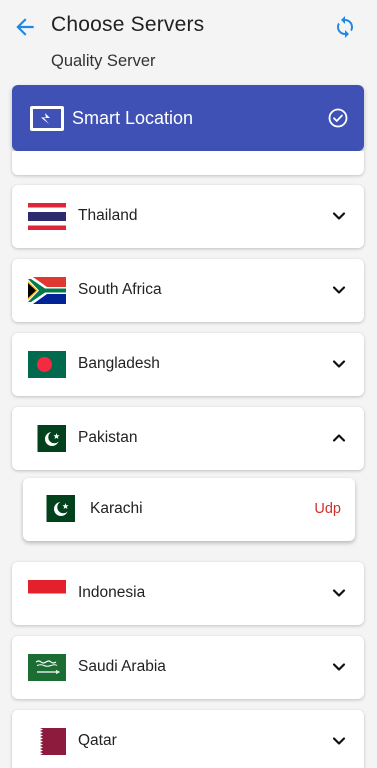  I want to click on country-item-south-africa: South Africa, so click(188, 290).